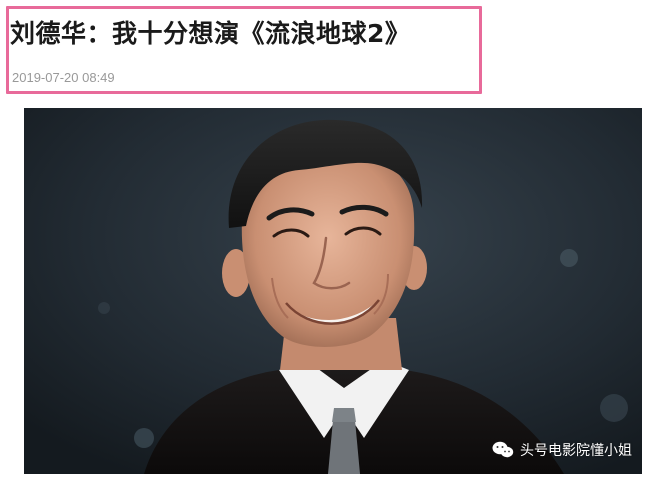 This screenshot has height=478, width=661. What do you see at coordinates (63, 77) in the screenshot?
I see `article-timestamp: 2019-07-20 08:49` at bounding box center [63, 77].